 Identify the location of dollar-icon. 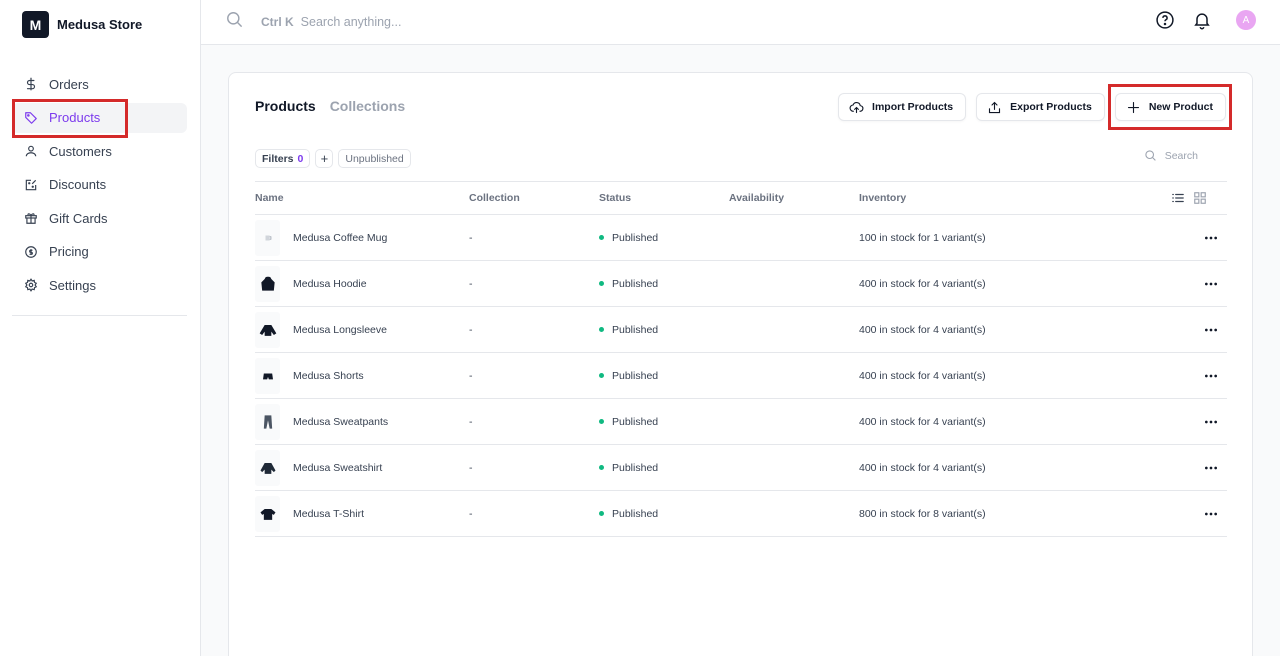
(31, 84).